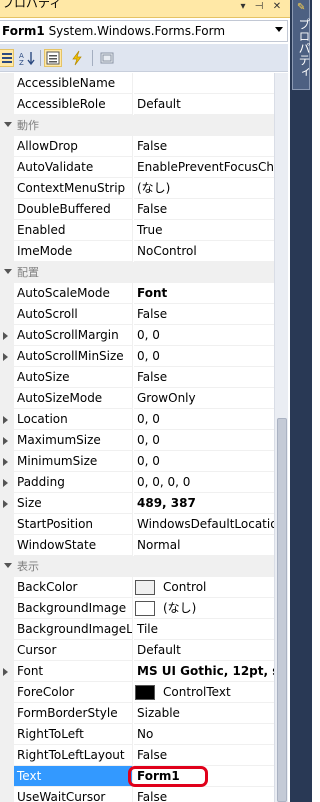 The width and height of the screenshot is (320, 802). Describe the element at coordinates (73, 482) in the screenshot. I see `property-name: Padding` at that location.